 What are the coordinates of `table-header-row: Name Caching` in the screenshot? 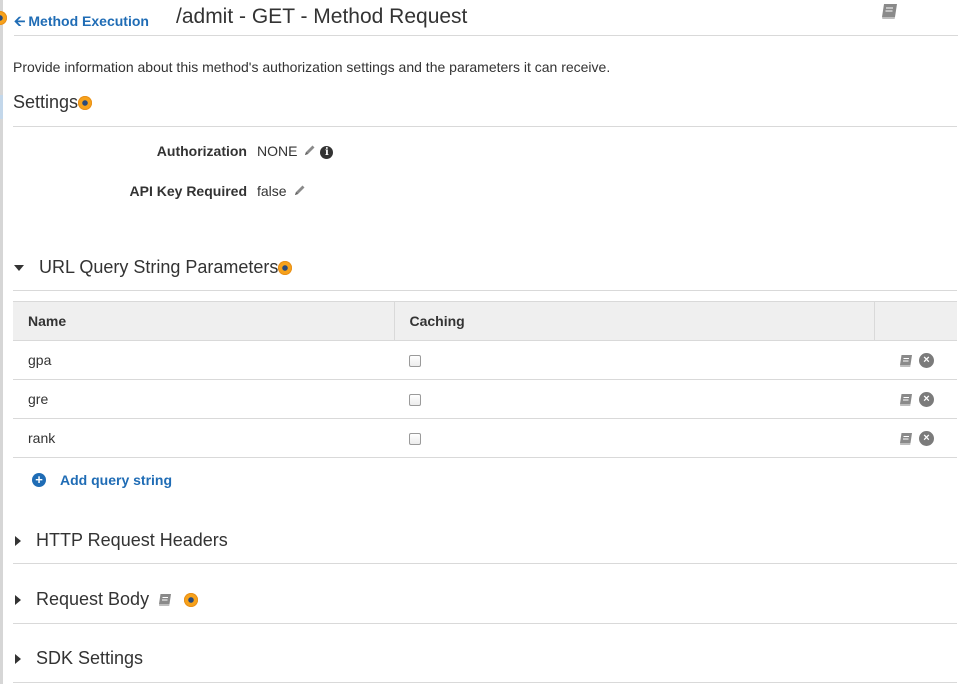 It's located at (485, 321).